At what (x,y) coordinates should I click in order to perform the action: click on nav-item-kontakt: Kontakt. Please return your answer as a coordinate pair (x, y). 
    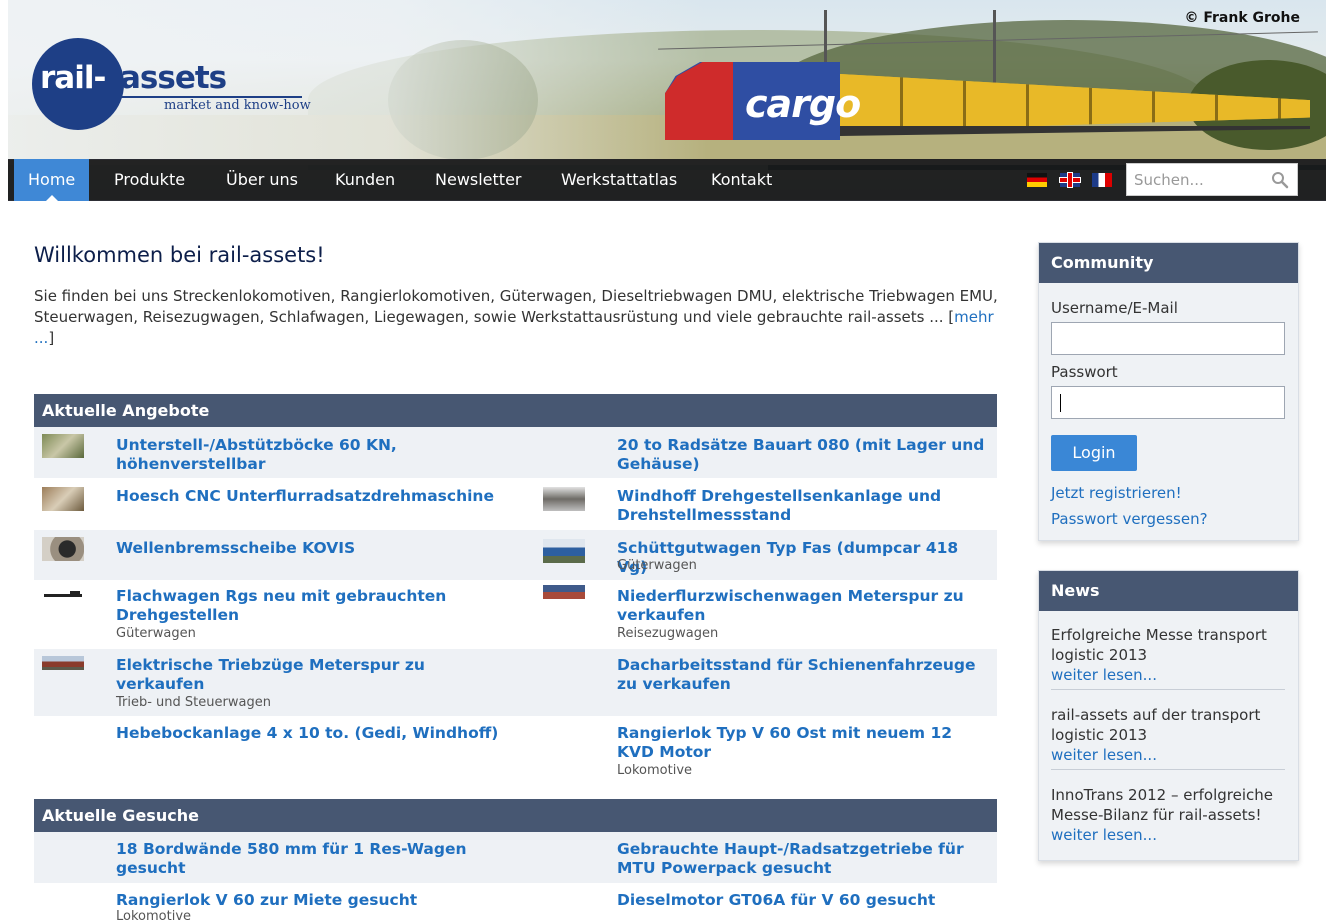
    Looking at the image, I should click on (741, 180).